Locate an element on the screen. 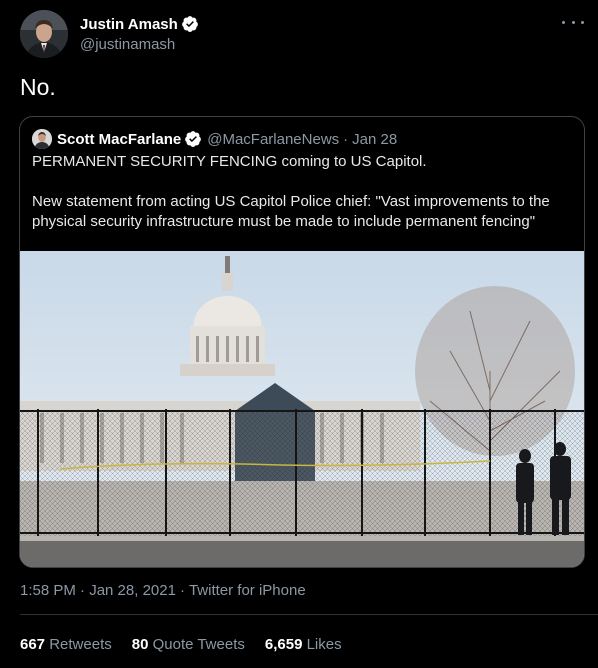  quoted-author-avatar is located at coordinates (42, 139).